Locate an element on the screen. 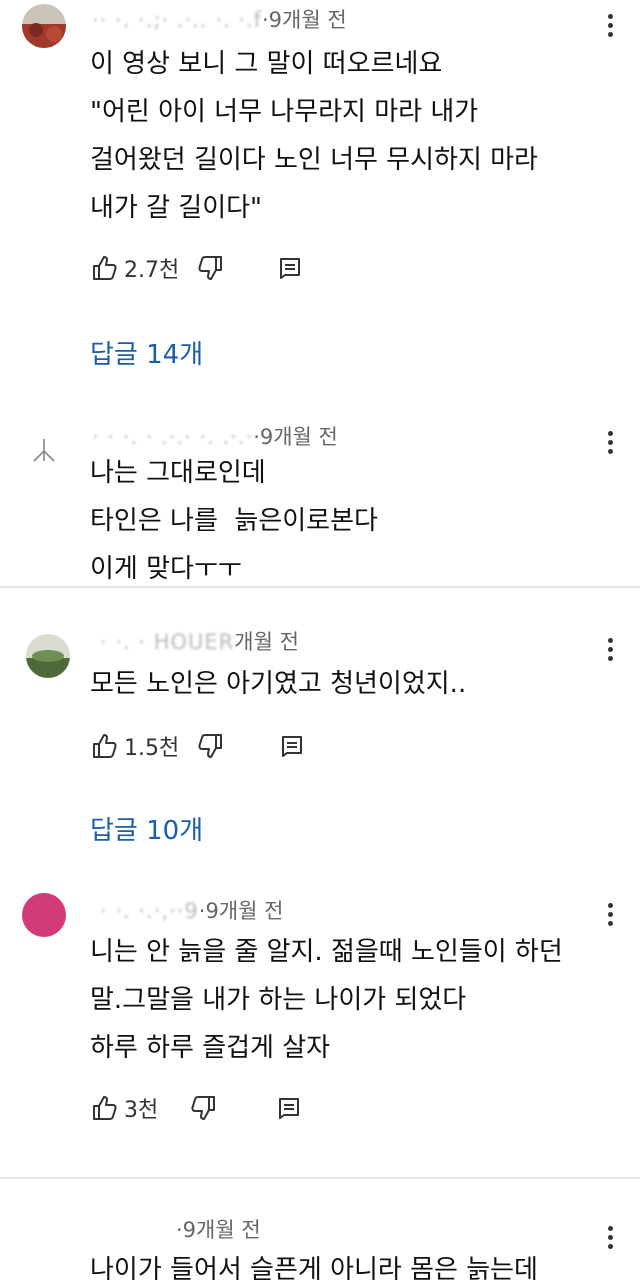 This screenshot has height=1280, width=640. view-replies-link: 답글 14개 is located at coordinates (146, 352).